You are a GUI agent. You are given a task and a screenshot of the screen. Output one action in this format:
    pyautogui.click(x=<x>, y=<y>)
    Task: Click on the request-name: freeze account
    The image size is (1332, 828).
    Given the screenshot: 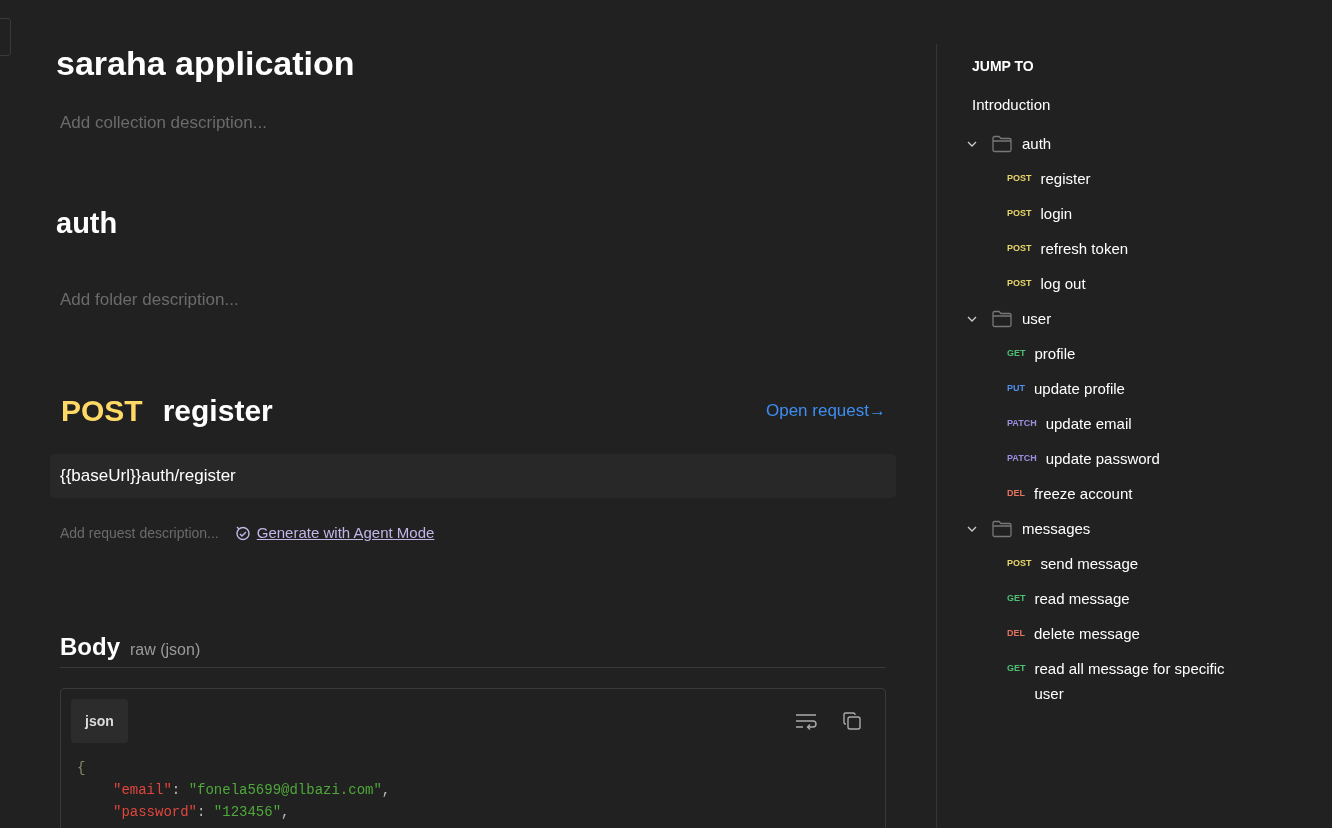 What is the action you would take?
    pyautogui.click(x=1084, y=494)
    